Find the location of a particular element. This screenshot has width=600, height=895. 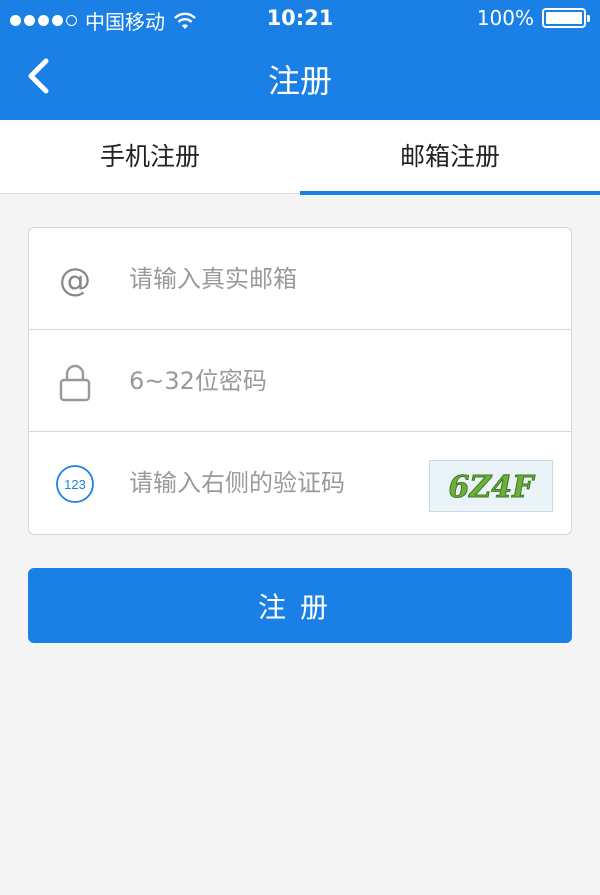

email-row: @ is located at coordinates (300, 279).